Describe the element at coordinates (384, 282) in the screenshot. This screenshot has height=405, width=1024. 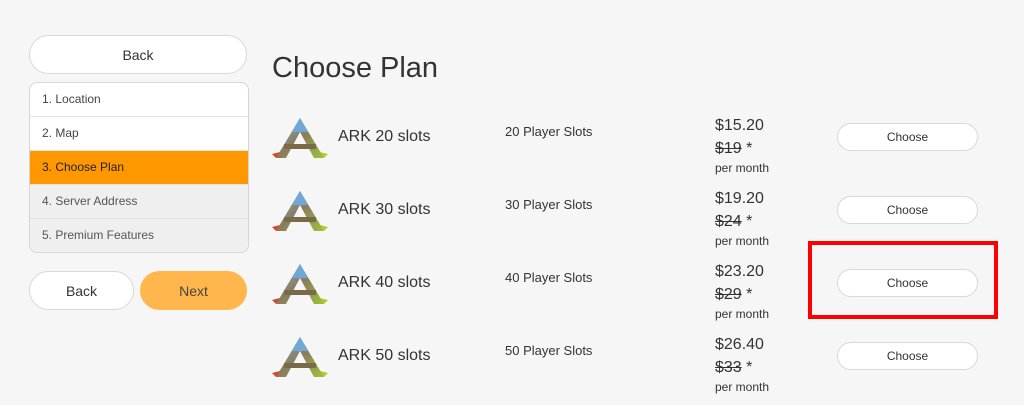
I see `plan-name: ARK 40 slots` at that location.